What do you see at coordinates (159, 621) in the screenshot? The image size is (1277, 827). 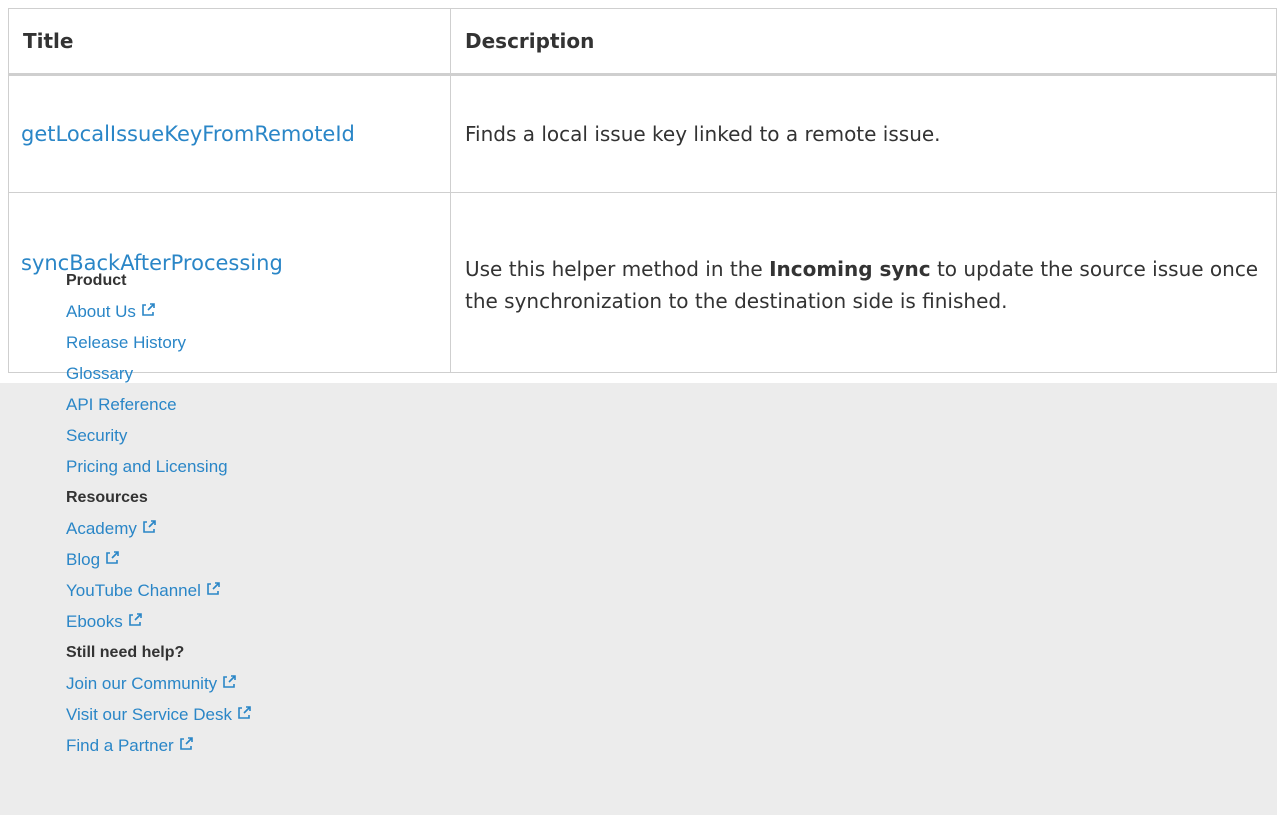 I see `footer-link-ebooks: Ebooks` at bounding box center [159, 621].